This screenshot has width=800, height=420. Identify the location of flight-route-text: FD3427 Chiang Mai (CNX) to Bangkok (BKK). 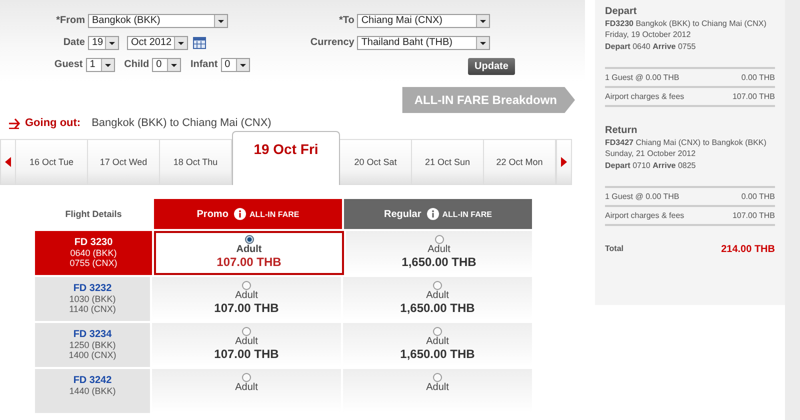
(686, 142).